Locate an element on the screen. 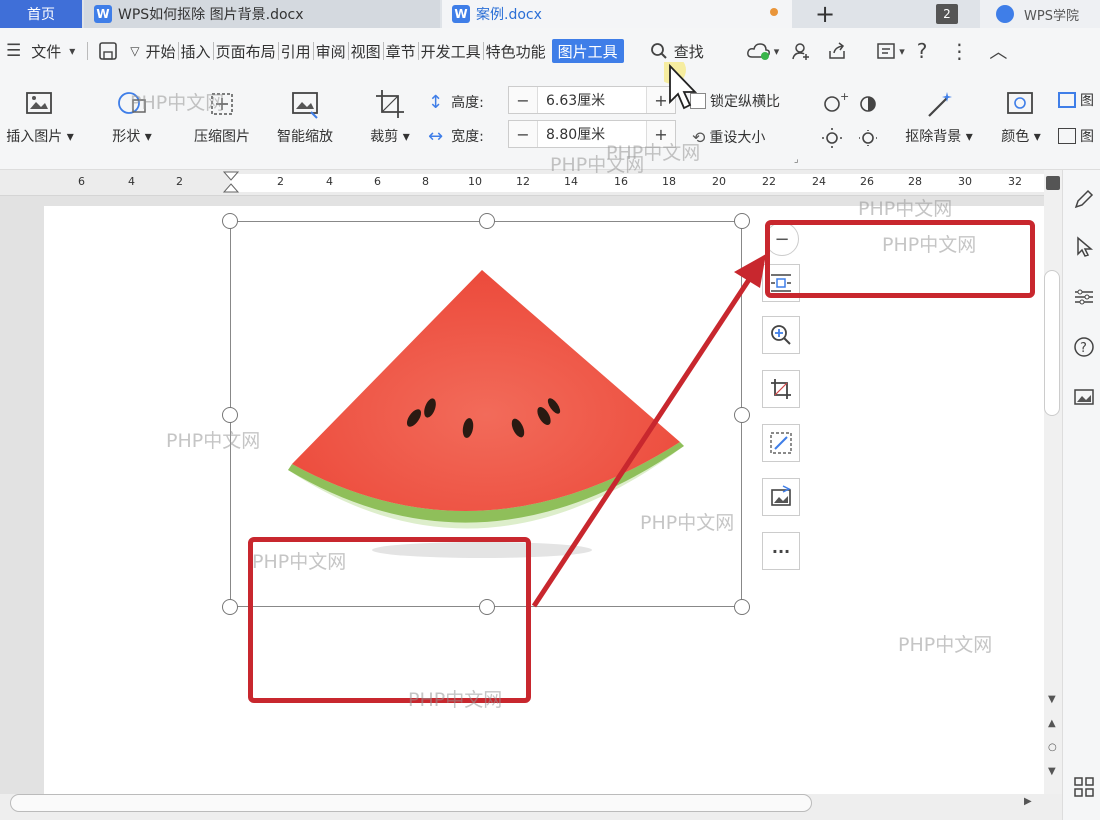  insert-picture-button: 插入图片 ▾ is located at coordinates (40, 117).